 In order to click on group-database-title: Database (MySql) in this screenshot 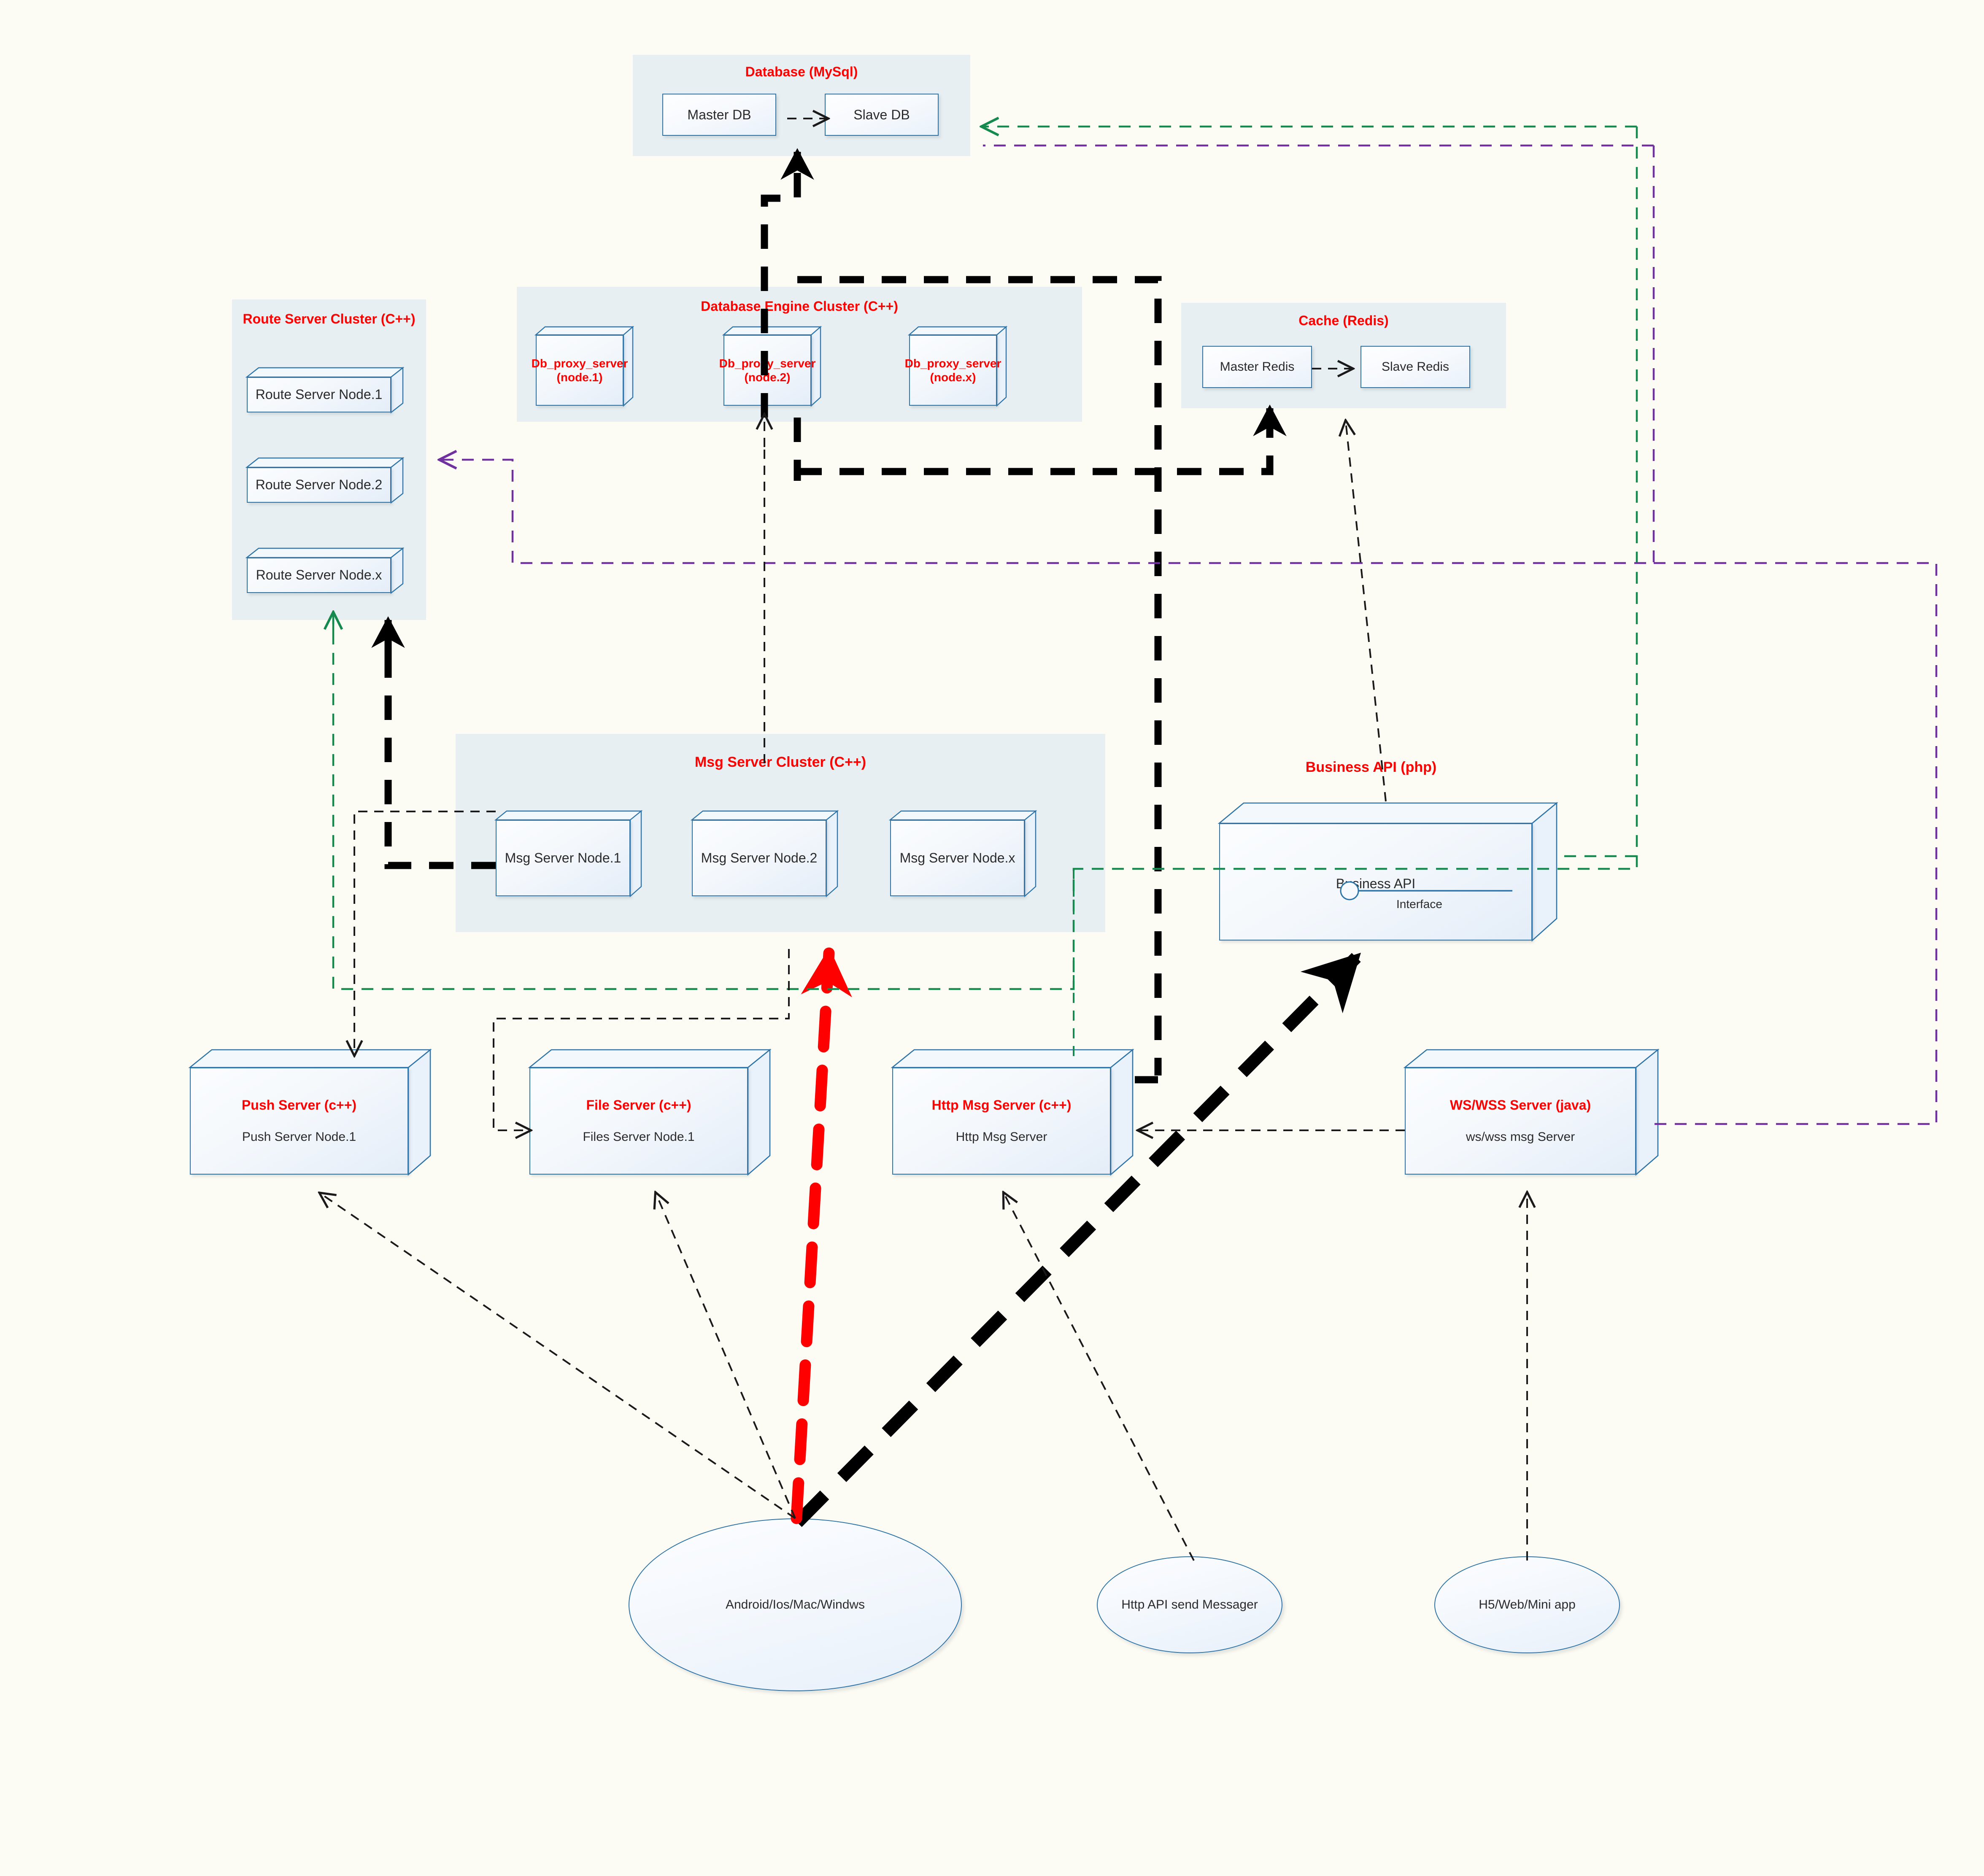, I will do `click(801, 71)`.